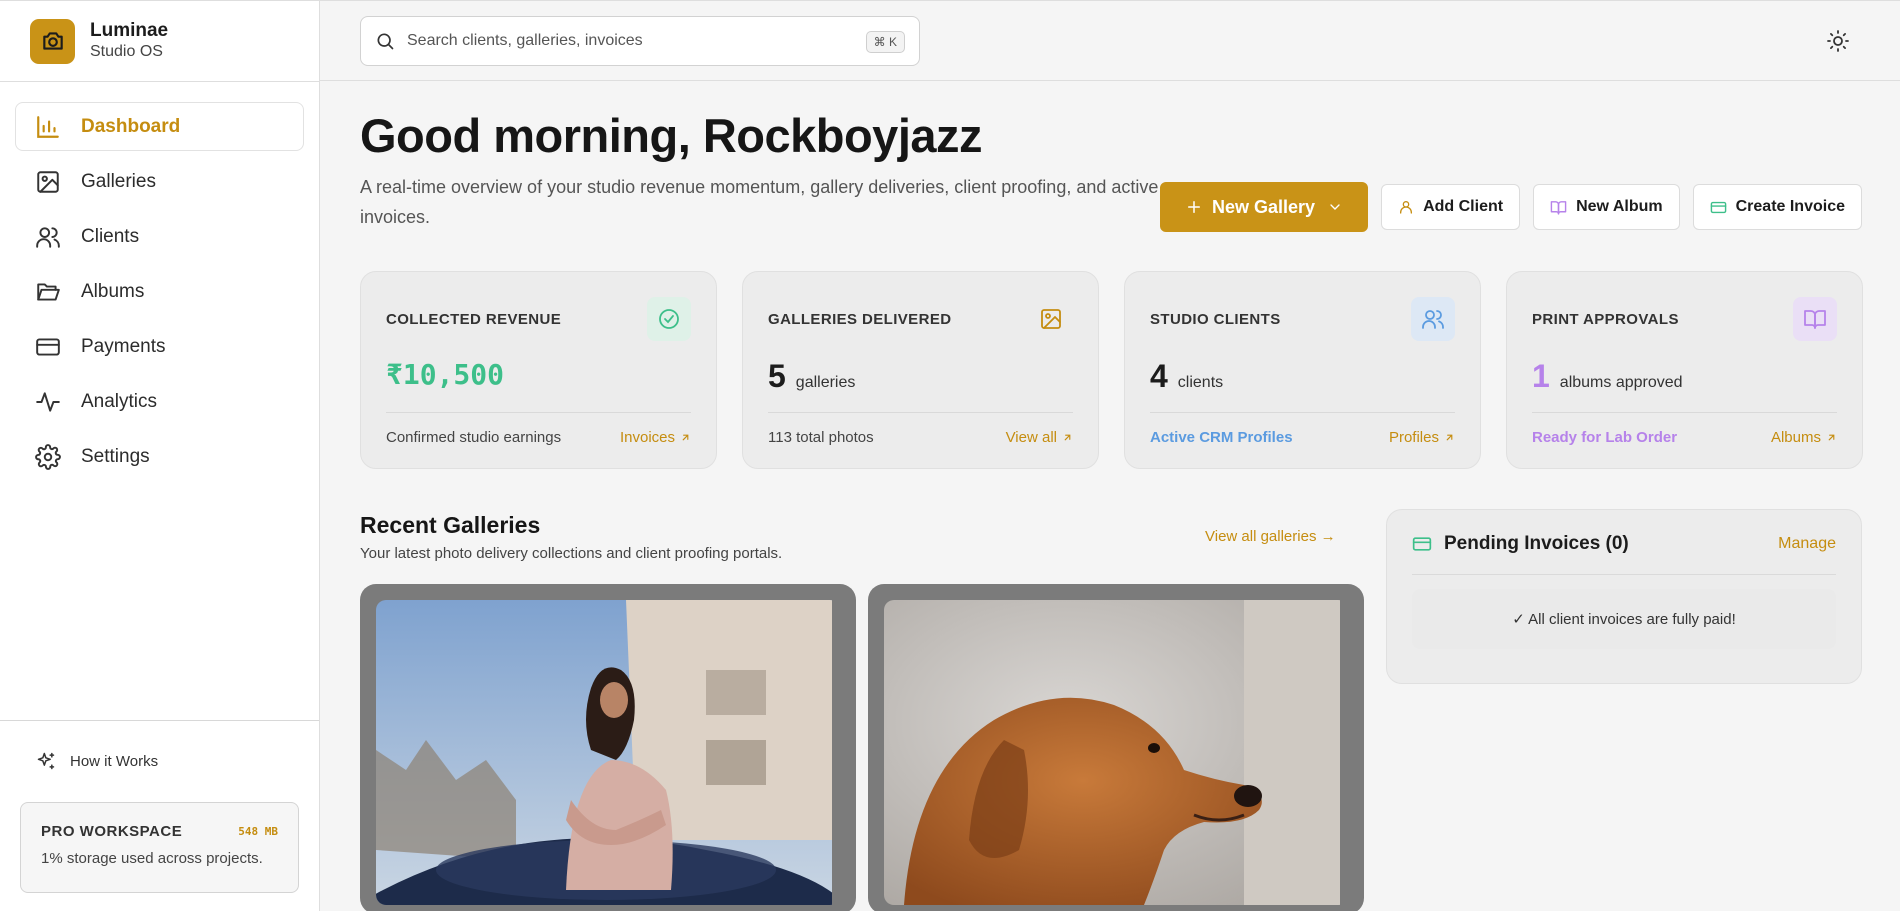  I want to click on chevron-down-icon, so click(1335, 207).